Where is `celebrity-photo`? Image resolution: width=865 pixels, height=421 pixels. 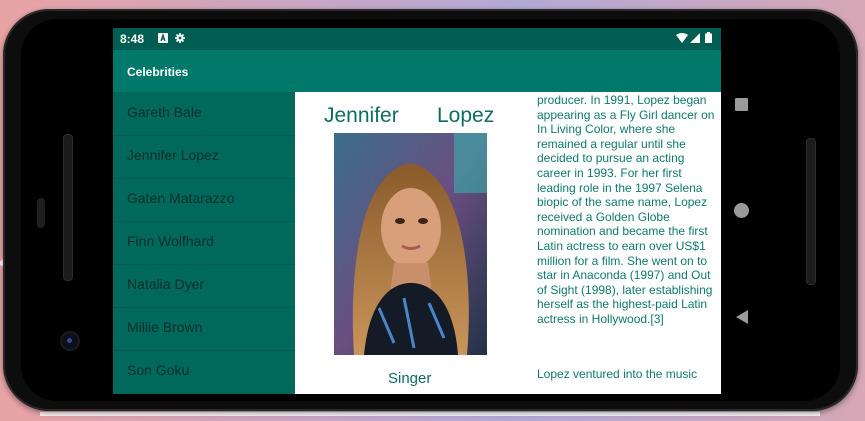 celebrity-photo is located at coordinates (410, 244).